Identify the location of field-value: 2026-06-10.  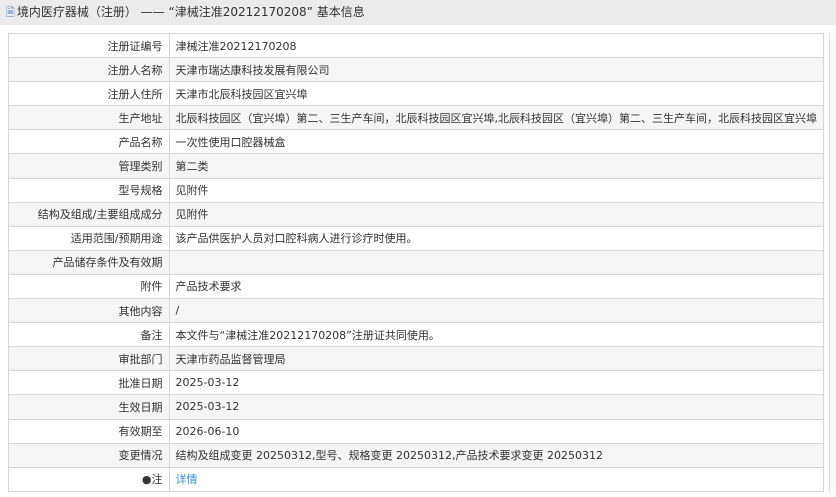
(496, 431).